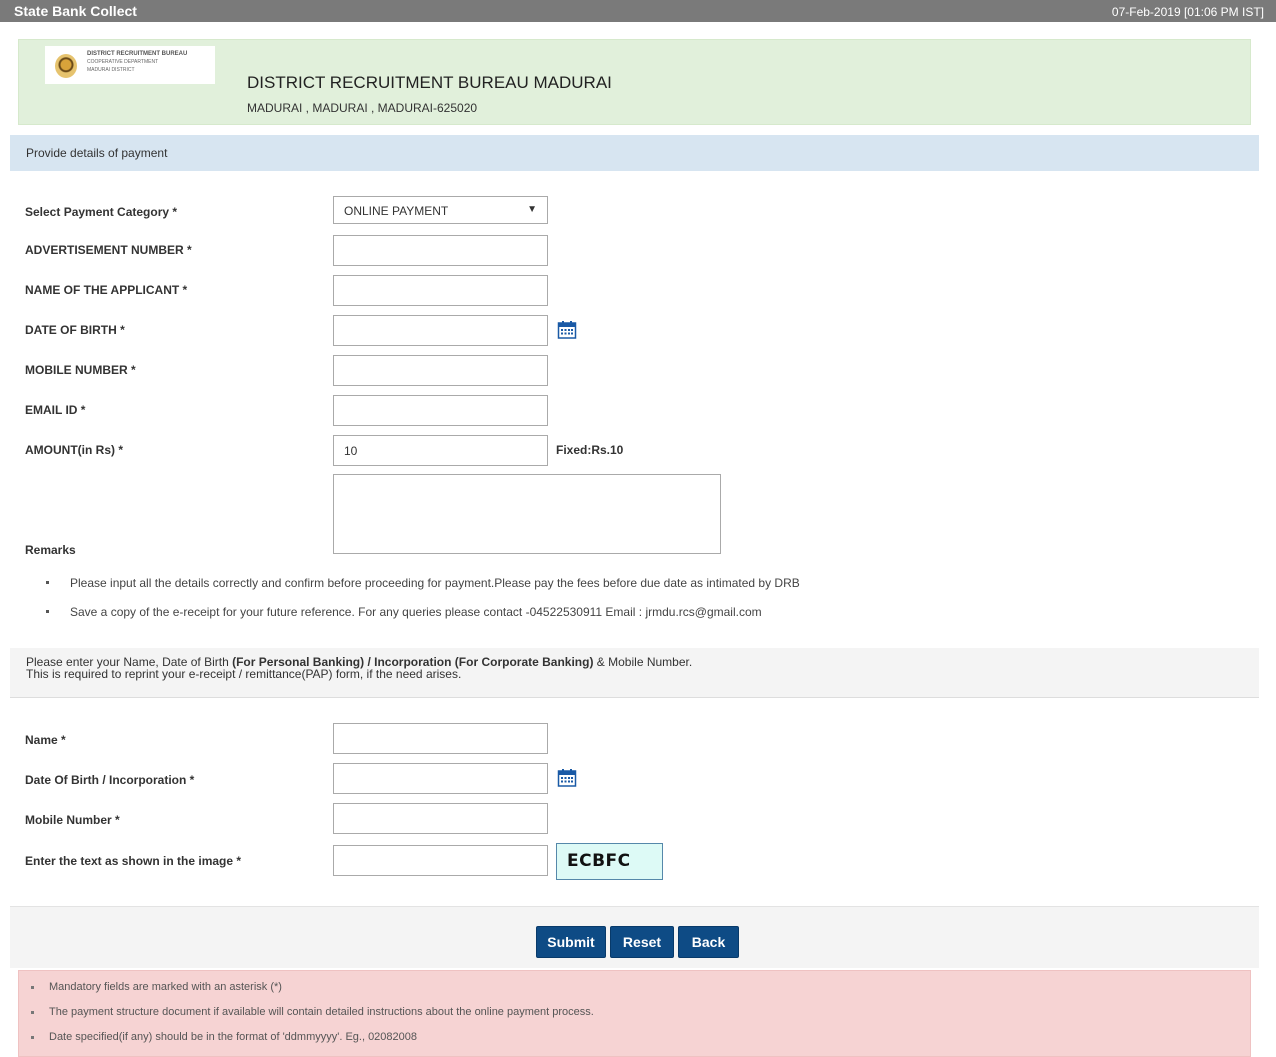  What do you see at coordinates (351, 451) in the screenshot?
I see `amount-value: 10` at bounding box center [351, 451].